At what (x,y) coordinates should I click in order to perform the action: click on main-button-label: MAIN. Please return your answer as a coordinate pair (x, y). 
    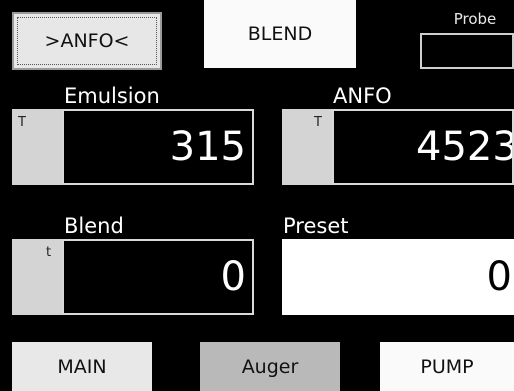
    Looking at the image, I should click on (82, 366).